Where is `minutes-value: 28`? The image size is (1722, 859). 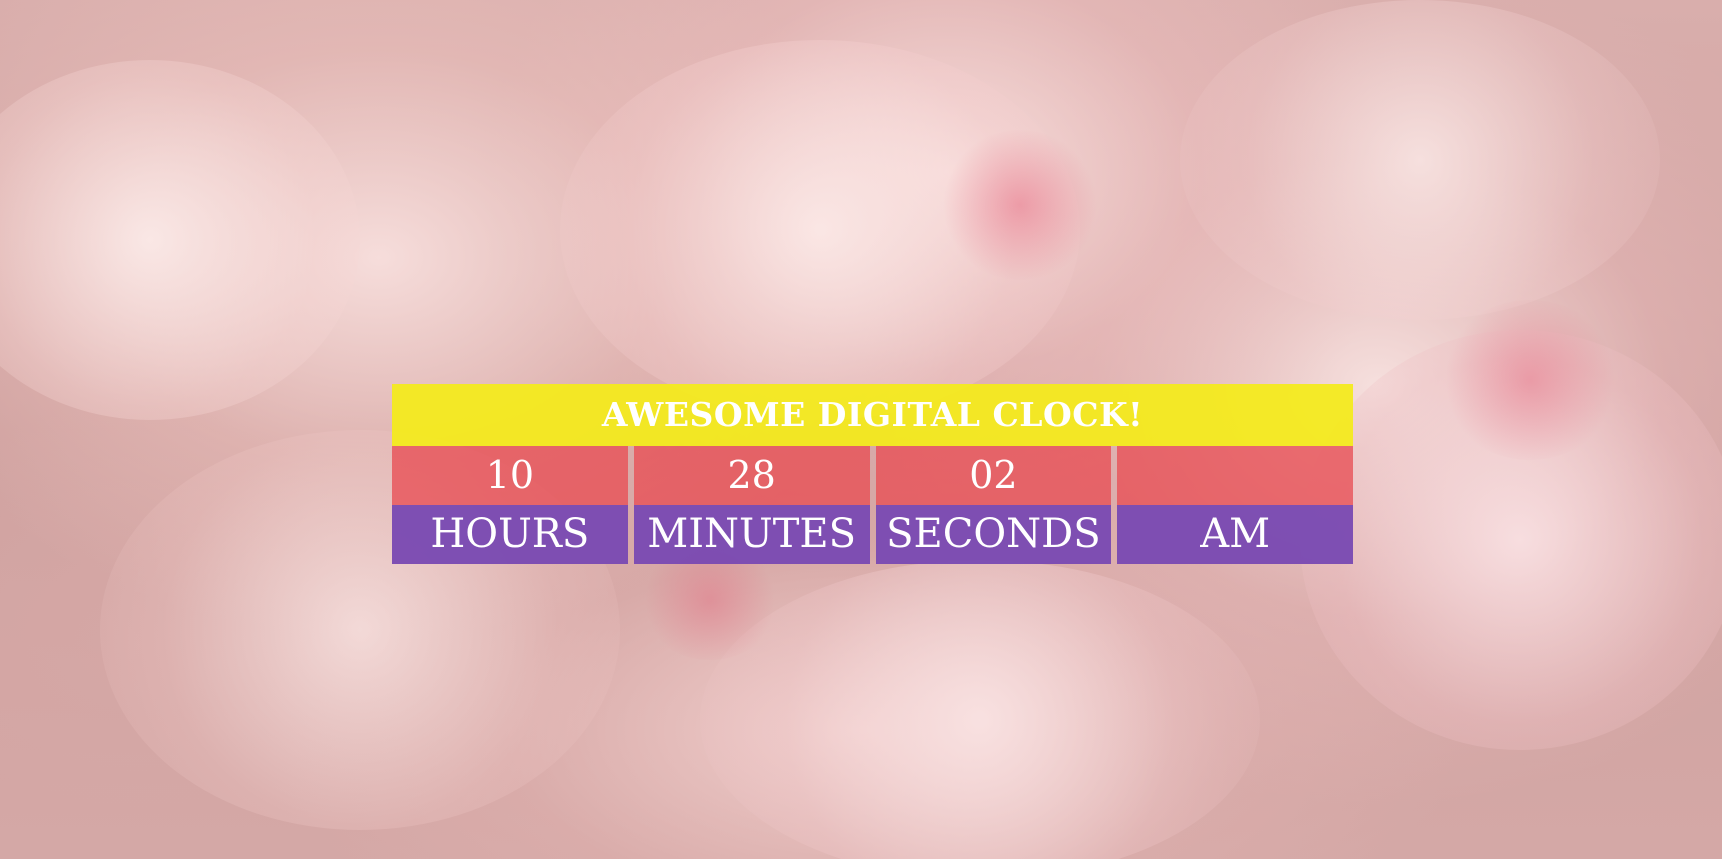 minutes-value: 28 is located at coordinates (751, 475).